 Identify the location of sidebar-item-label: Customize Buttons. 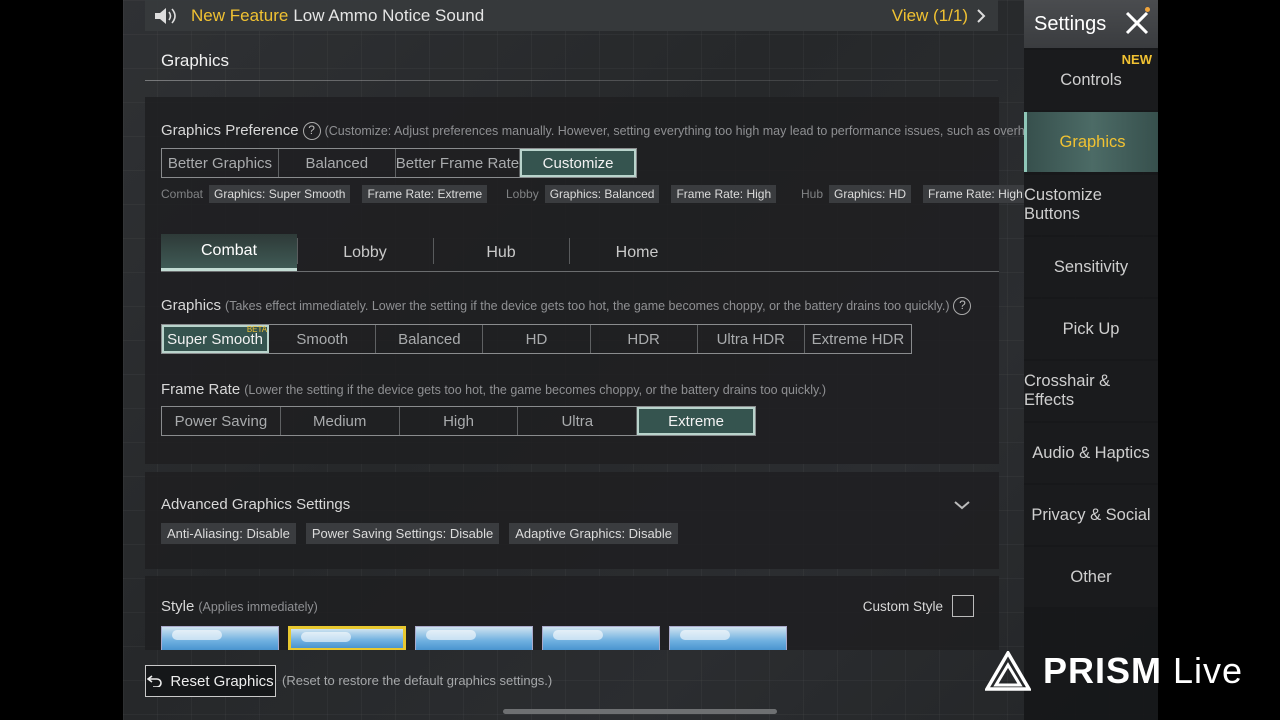
(1063, 204).